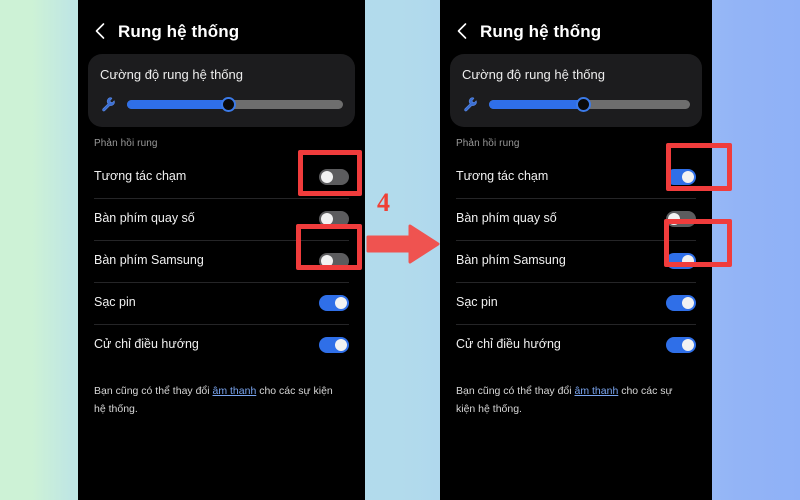 The image size is (800, 500). I want to click on step-annotation: 4, so click(405, 230).